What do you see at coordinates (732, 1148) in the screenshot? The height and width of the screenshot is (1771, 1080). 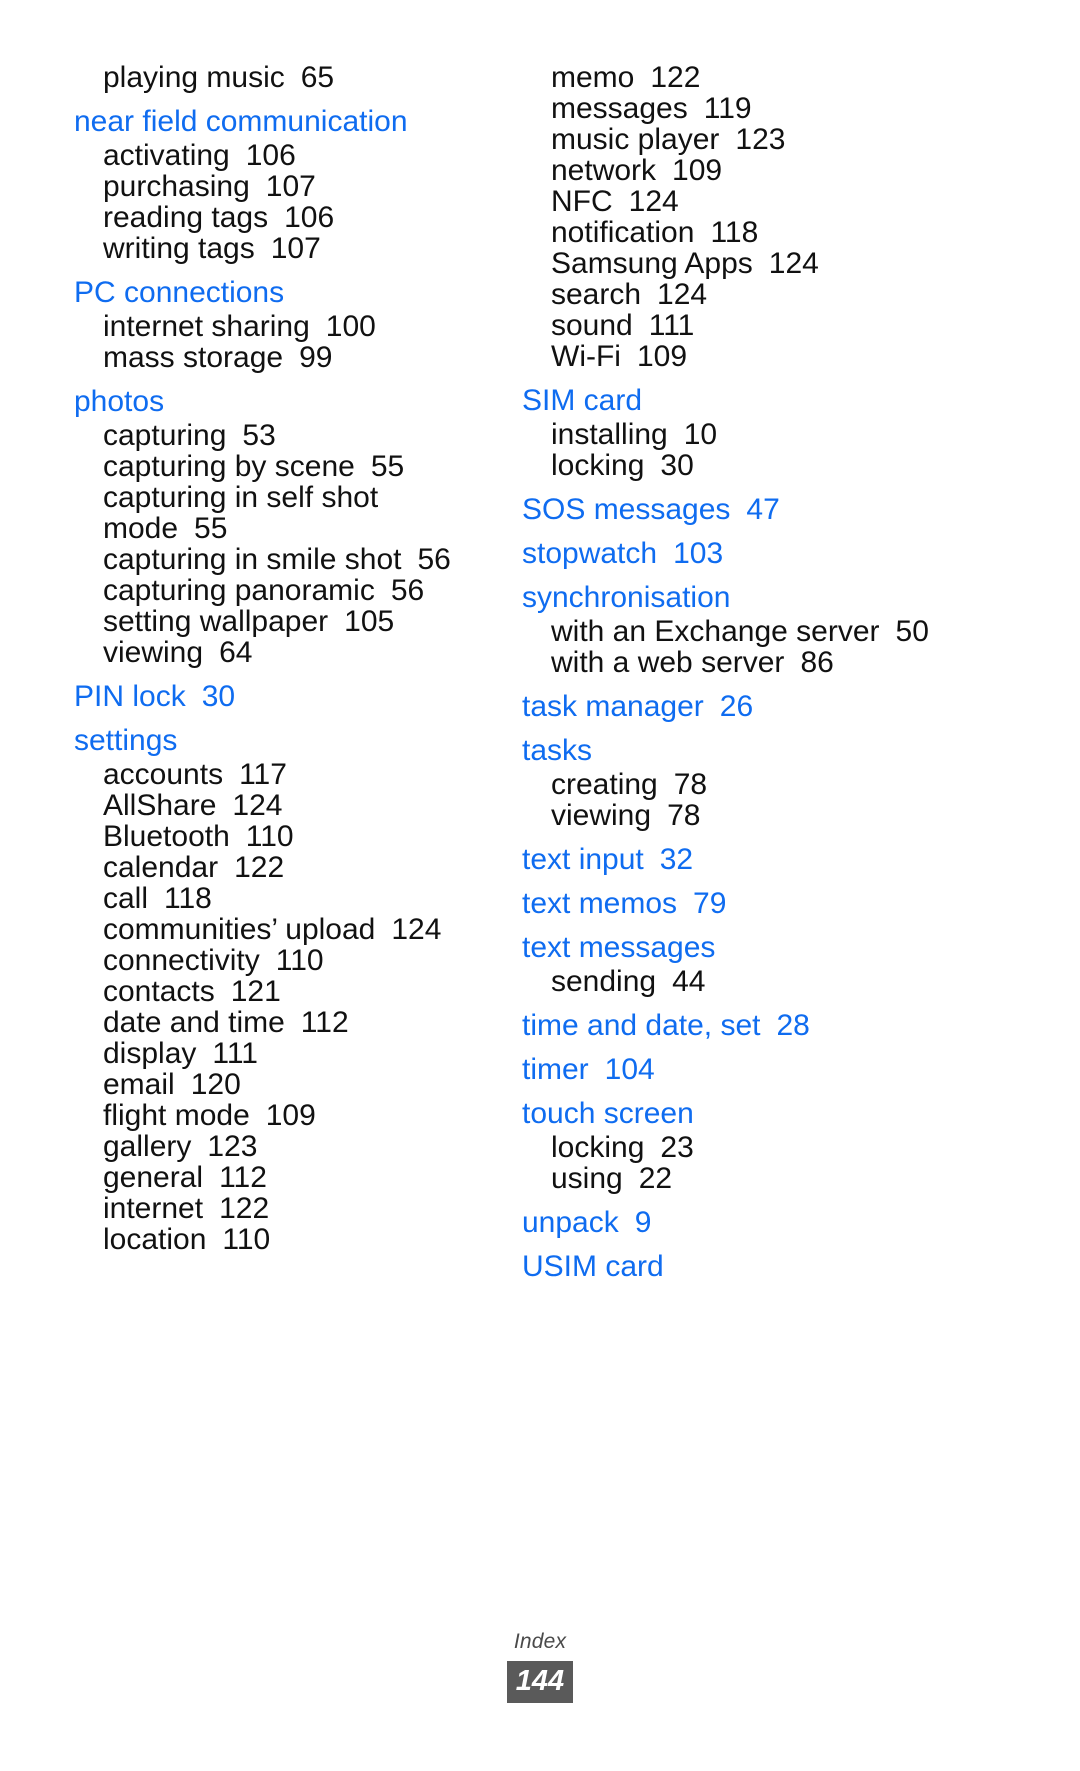 I see `index-subentry: locking 23` at bounding box center [732, 1148].